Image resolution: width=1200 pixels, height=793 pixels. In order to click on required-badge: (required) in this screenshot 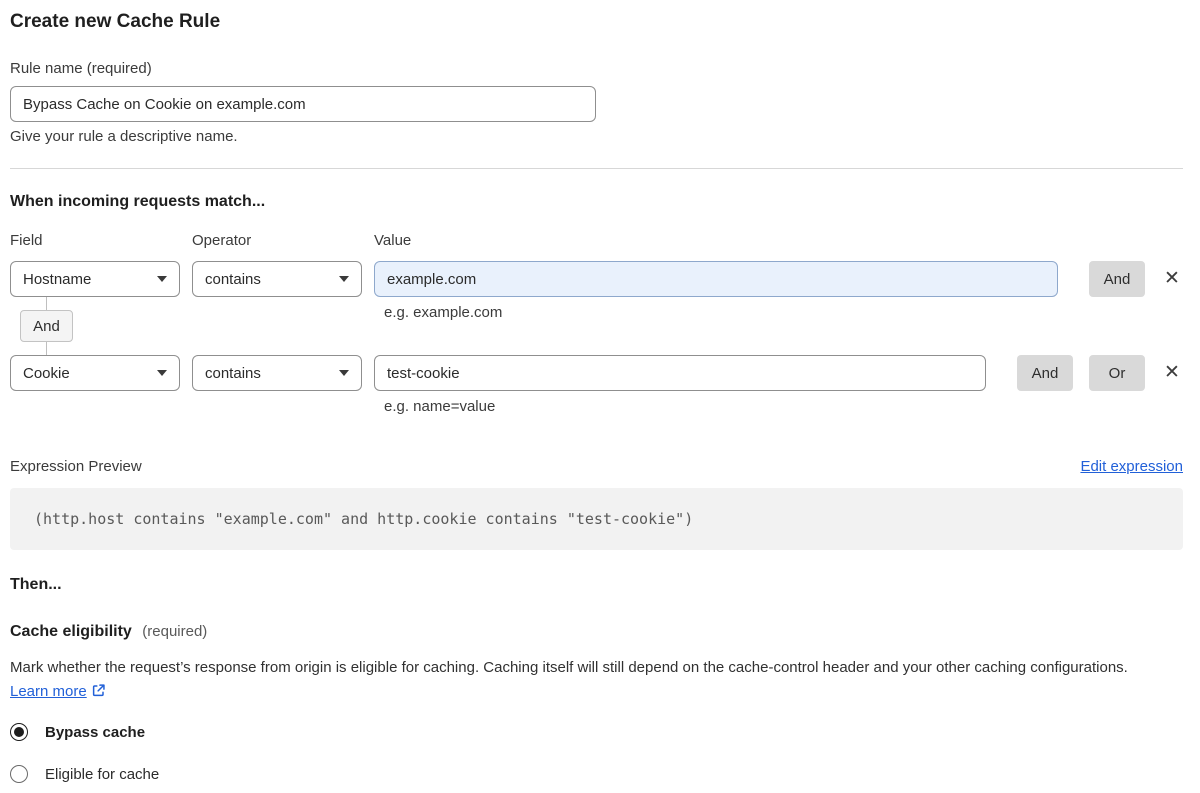, I will do `click(175, 631)`.